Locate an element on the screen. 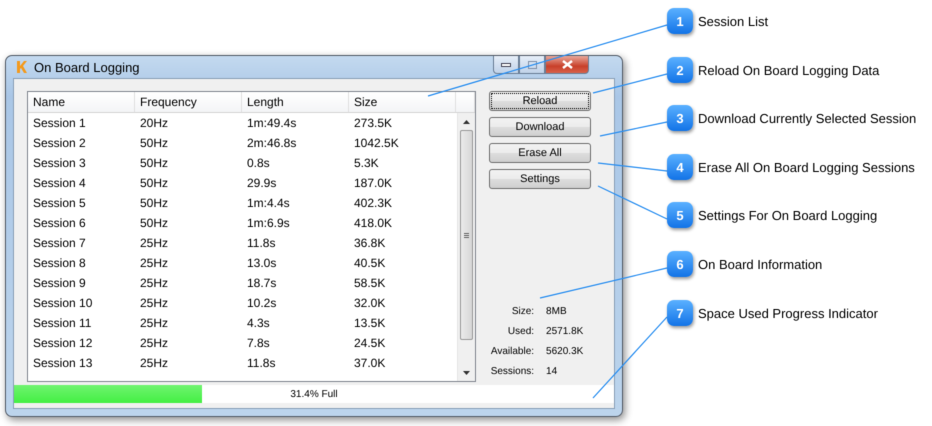 This screenshot has width=932, height=426. table-cell-text: 32.0K is located at coordinates (369, 303).